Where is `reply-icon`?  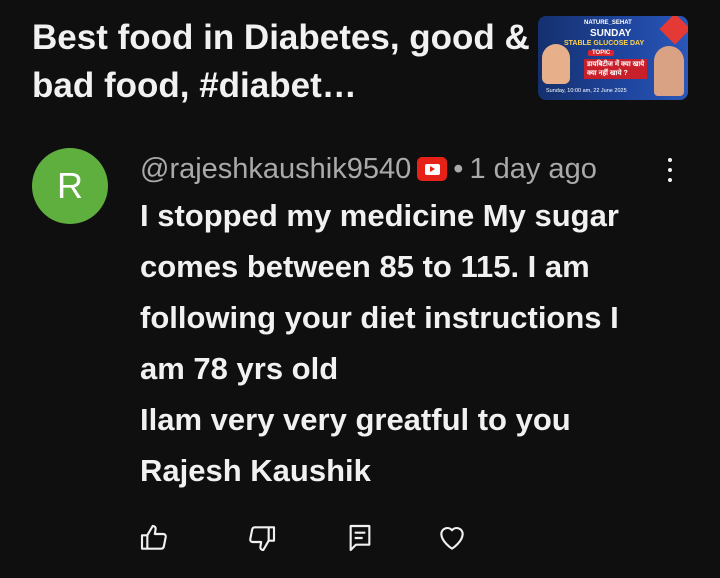 reply-icon is located at coordinates (360, 538).